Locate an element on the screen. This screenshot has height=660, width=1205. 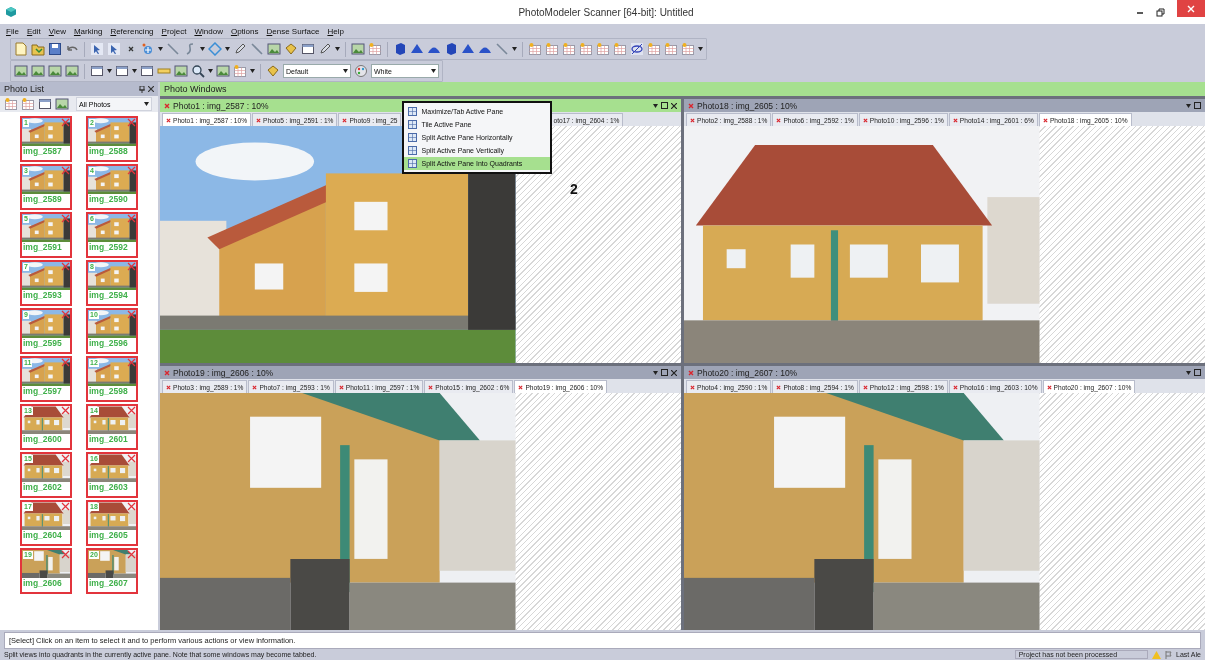
menu-item: Dense Surface is located at coordinates (293, 31).